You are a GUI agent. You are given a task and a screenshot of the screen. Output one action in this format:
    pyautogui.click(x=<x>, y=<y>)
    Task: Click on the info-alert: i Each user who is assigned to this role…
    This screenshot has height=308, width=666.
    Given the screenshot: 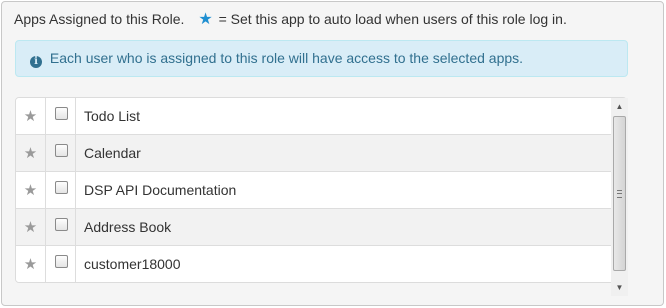 What is the action you would take?
    pyautogui.click(x=321, y=58)
    